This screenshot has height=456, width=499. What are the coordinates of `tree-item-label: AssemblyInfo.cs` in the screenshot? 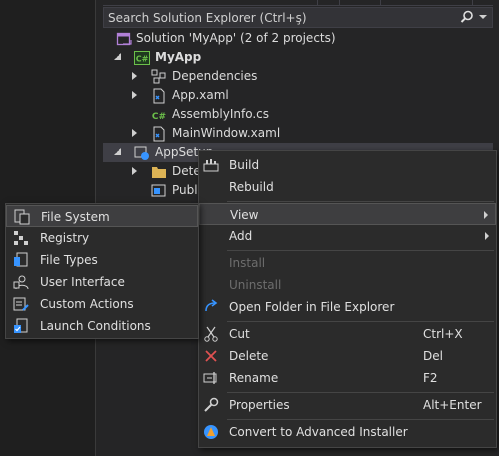 It's located at (221, 114).